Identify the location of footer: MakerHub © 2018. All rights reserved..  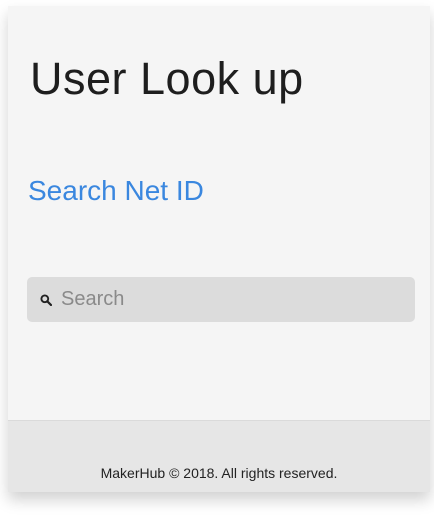
(219, 456).